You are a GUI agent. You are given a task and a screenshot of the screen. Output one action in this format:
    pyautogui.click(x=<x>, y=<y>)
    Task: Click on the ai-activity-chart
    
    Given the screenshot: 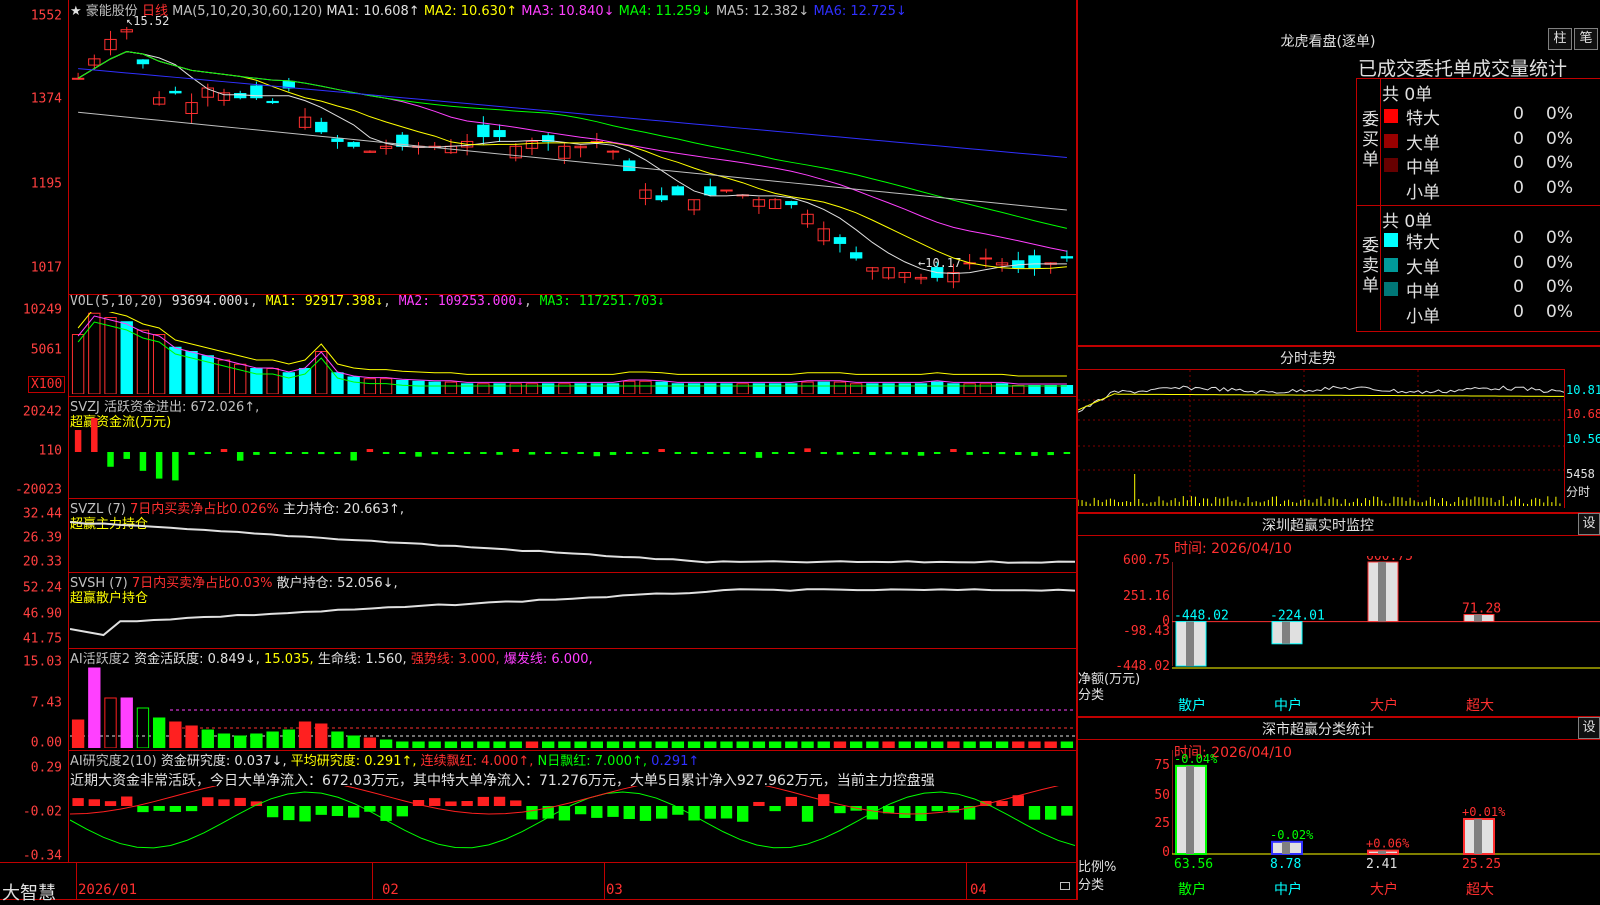 What is the action you would take?
    pyautogui.click(x=572, y=707)
    